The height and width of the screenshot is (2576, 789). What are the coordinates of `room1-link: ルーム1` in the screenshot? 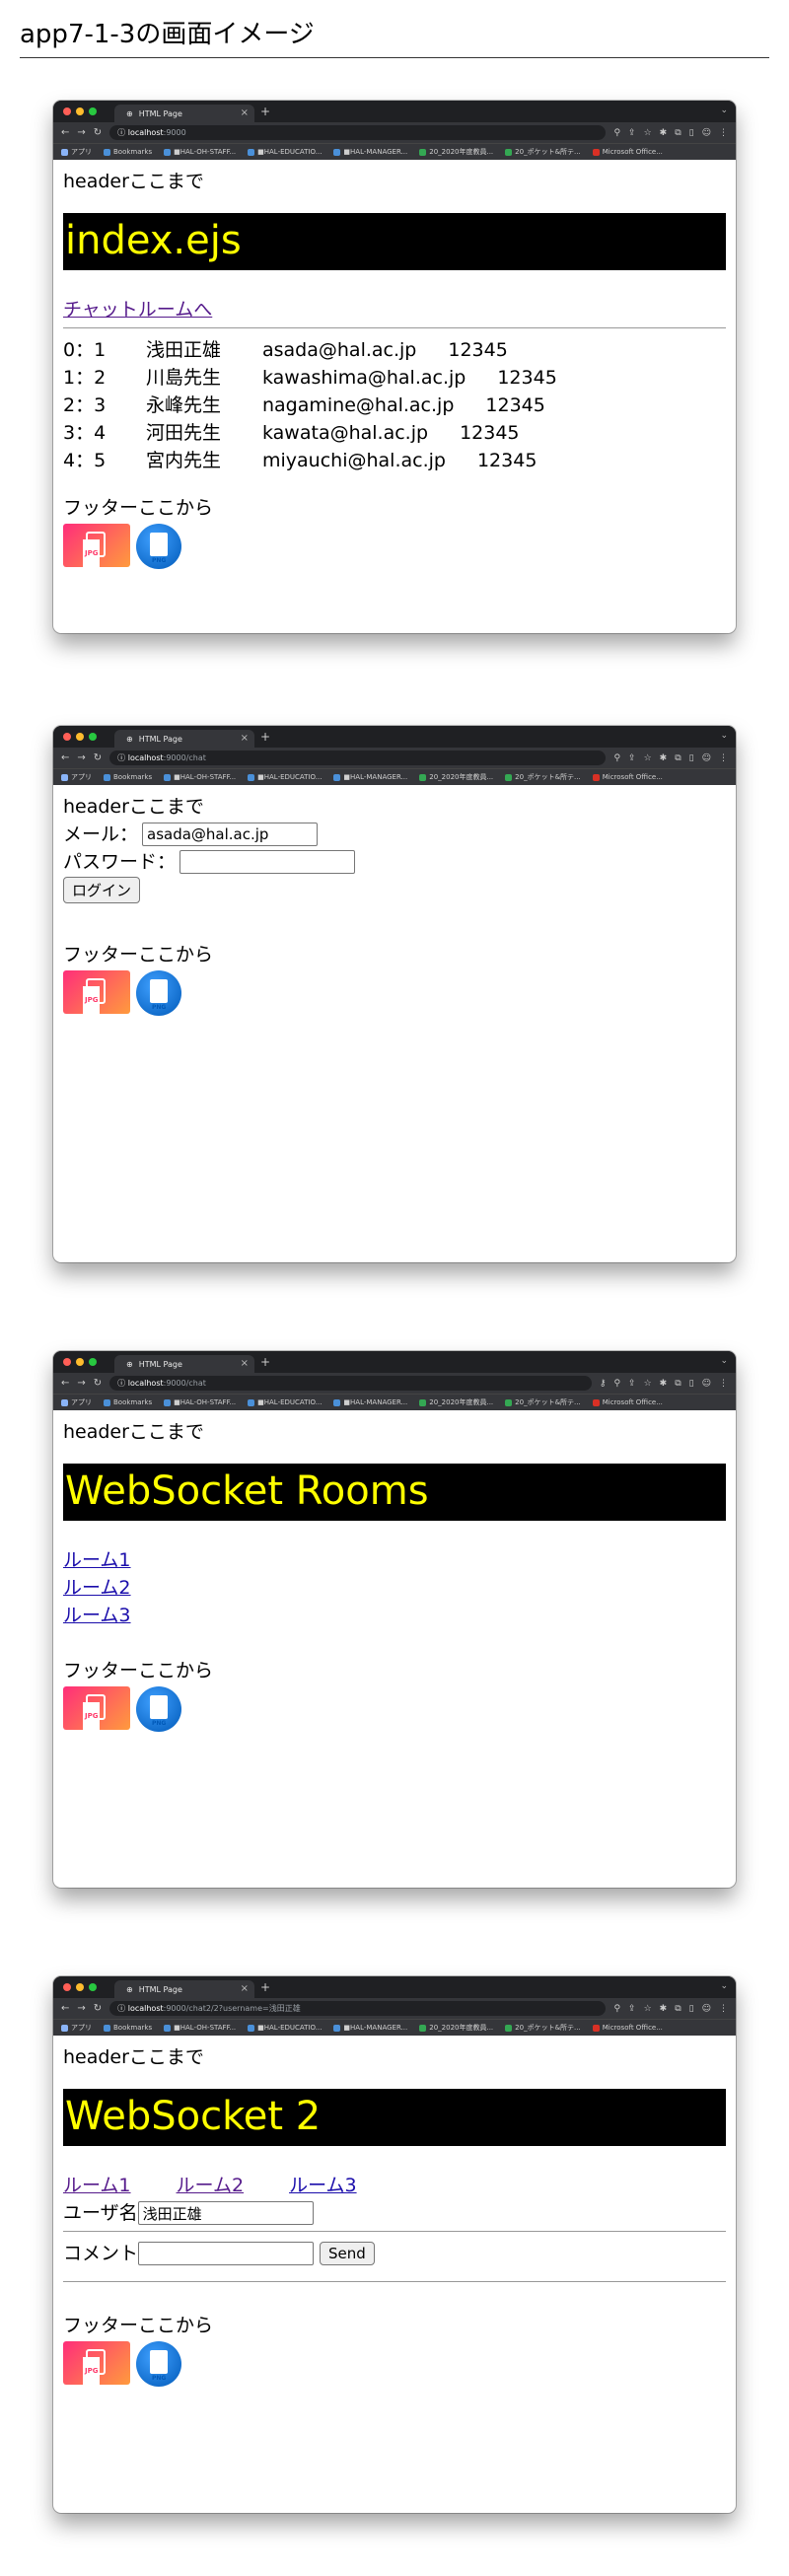 It's located at (97, 1560).